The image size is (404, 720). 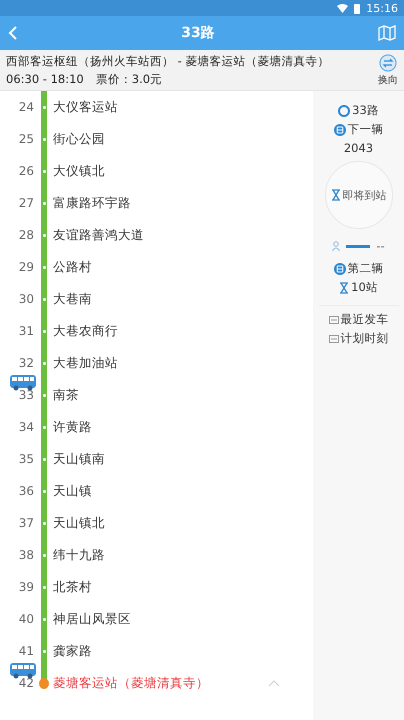 What do you see at coordinates (79, 171) in the screenshot?
I see `stop-name: 大仪镇北` at bounding box center [79, 171].